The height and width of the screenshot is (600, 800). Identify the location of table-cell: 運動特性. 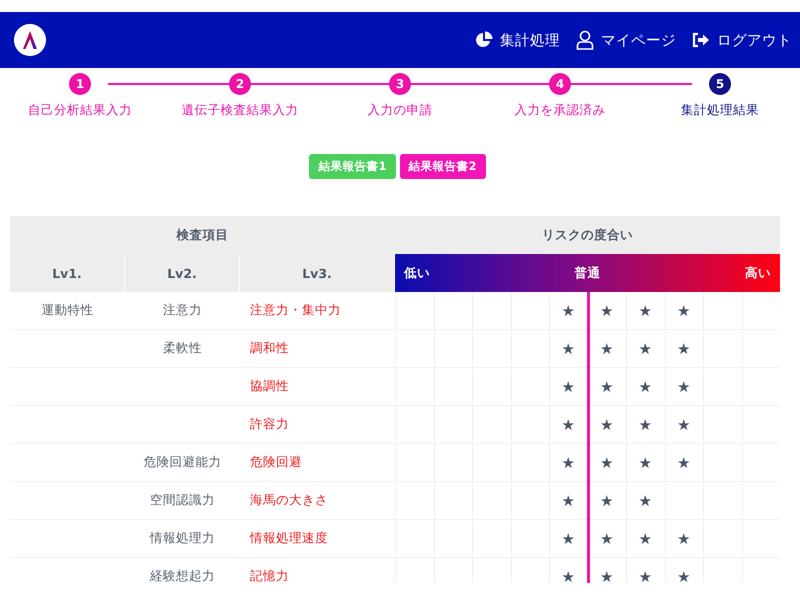
(68, 310).